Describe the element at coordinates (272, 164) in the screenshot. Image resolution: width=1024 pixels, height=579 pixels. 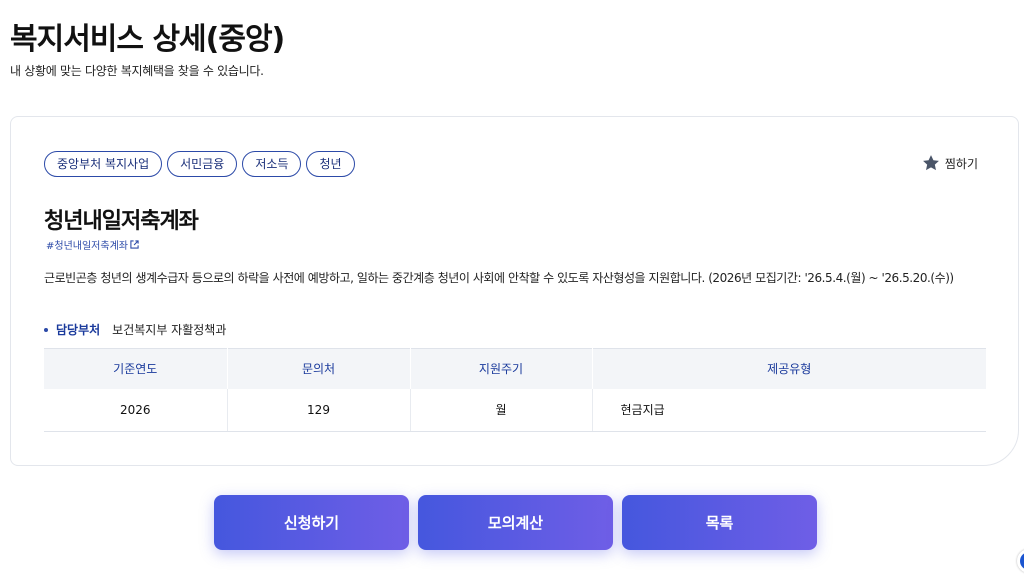
I see `tag: 저소득` at that location.